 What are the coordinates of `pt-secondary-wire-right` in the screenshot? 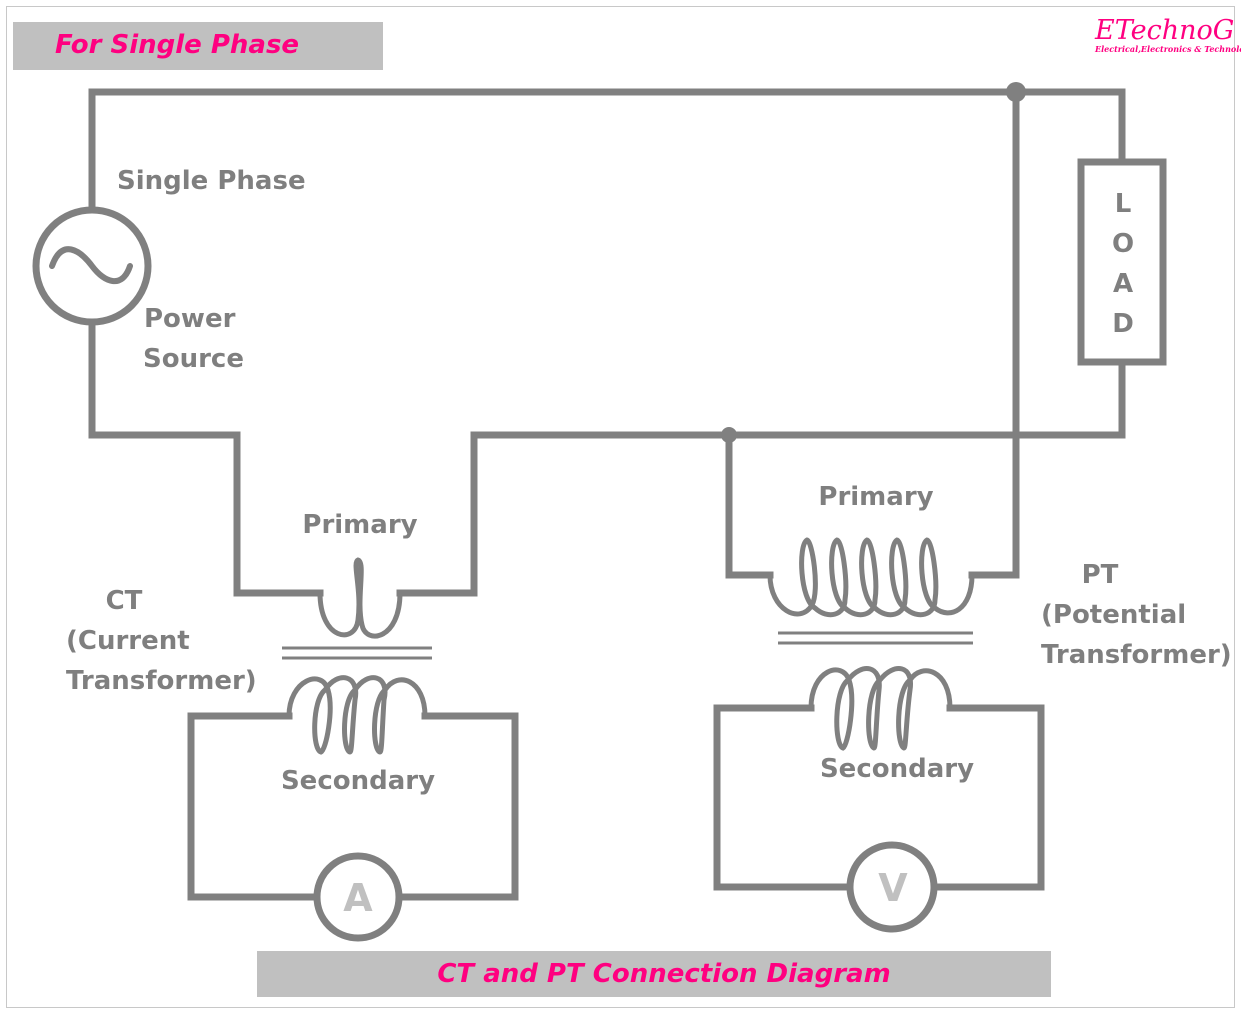 It's located at (988, 797).